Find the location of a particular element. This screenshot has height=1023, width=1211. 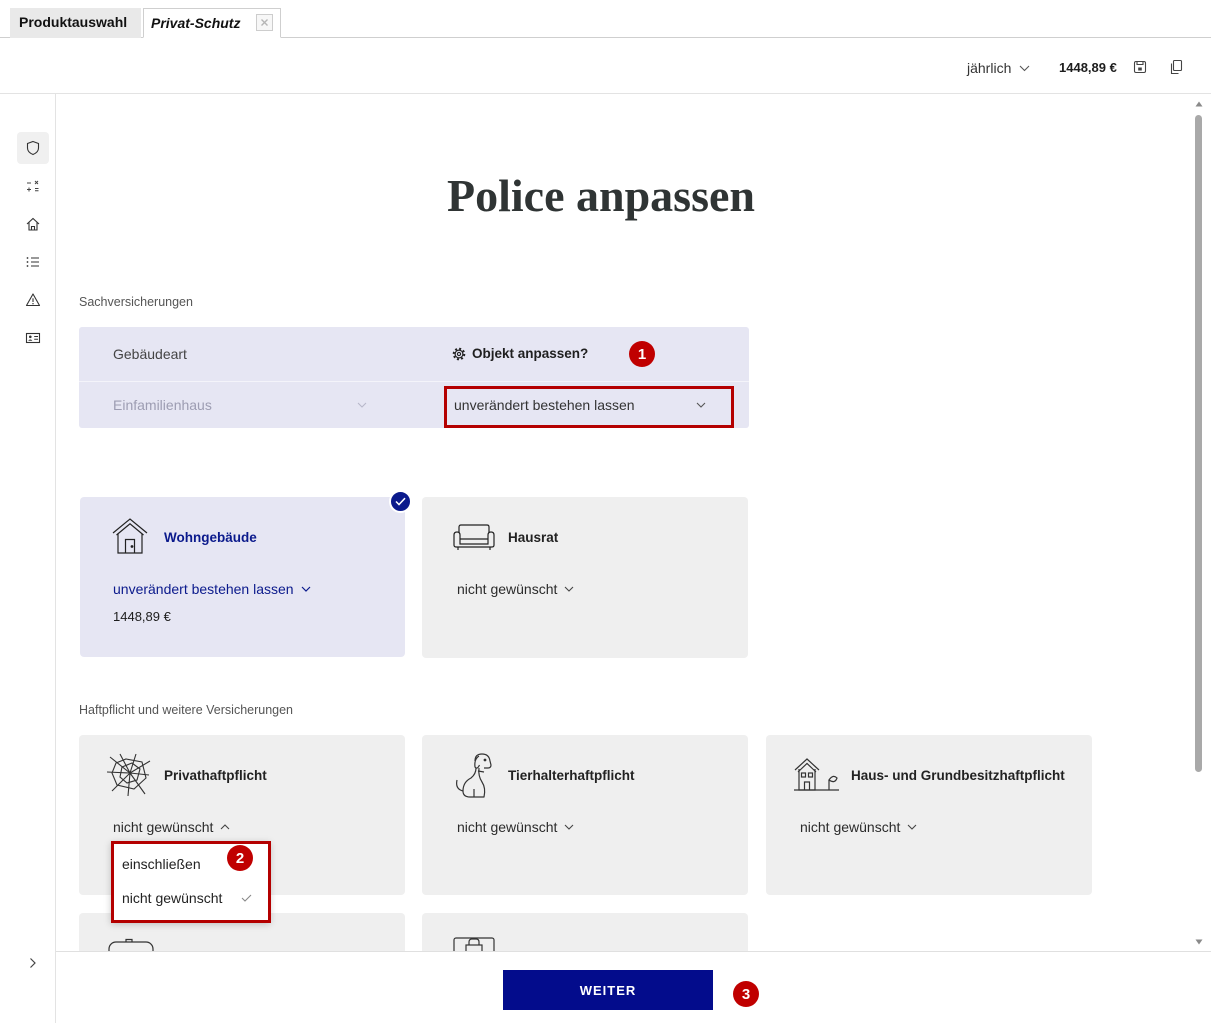

tab-bar: Produktauswahl Privat-Schutz is located at coordinates (605, 19).